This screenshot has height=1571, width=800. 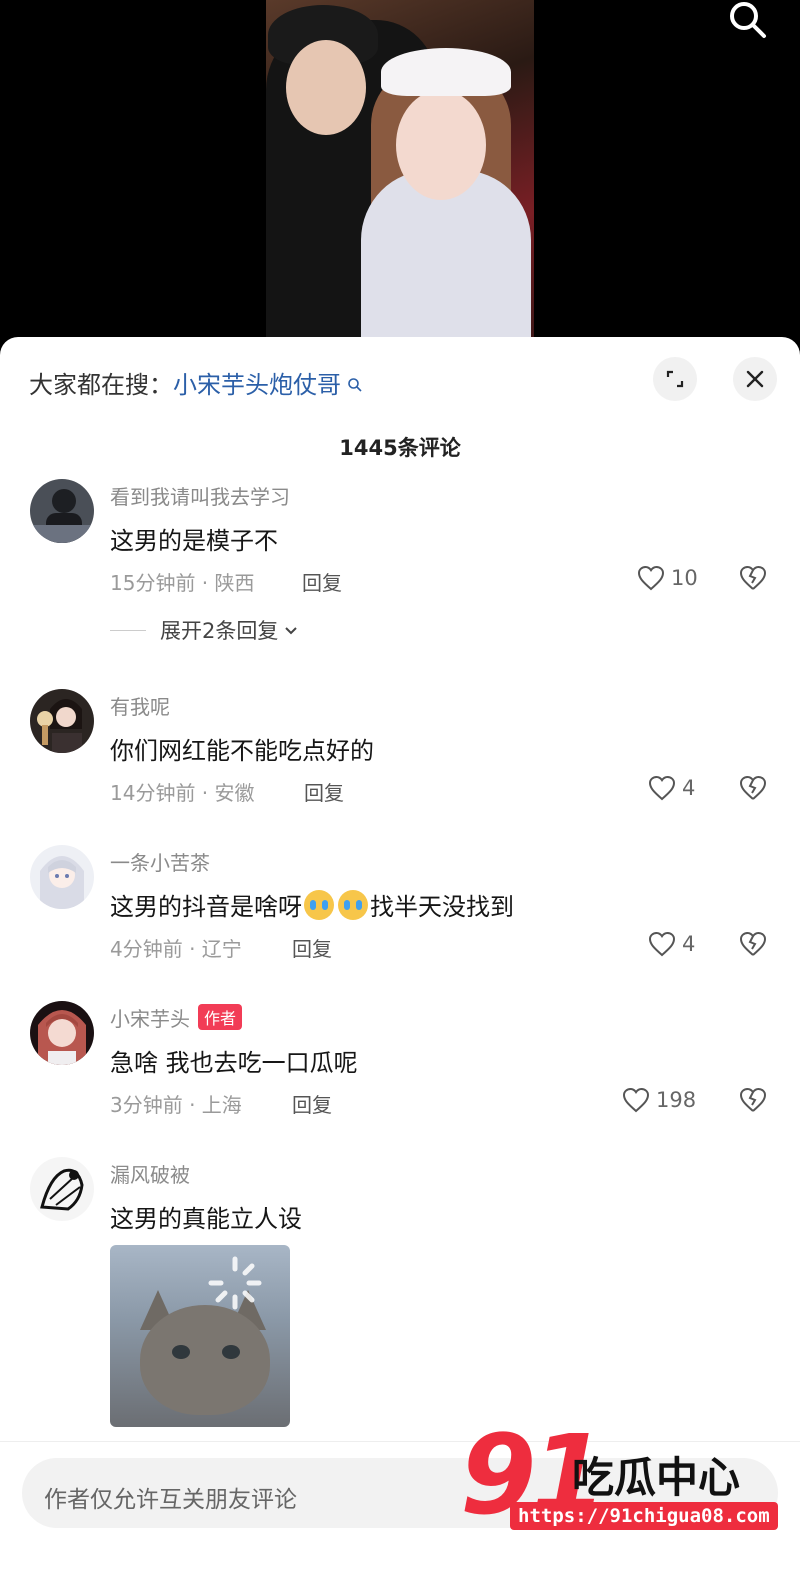 What do you see at coordinates (644, 1516) in the screenshot?
I see `watermark-url: https://91chigua08.com` at bounding box center [644, 1516].